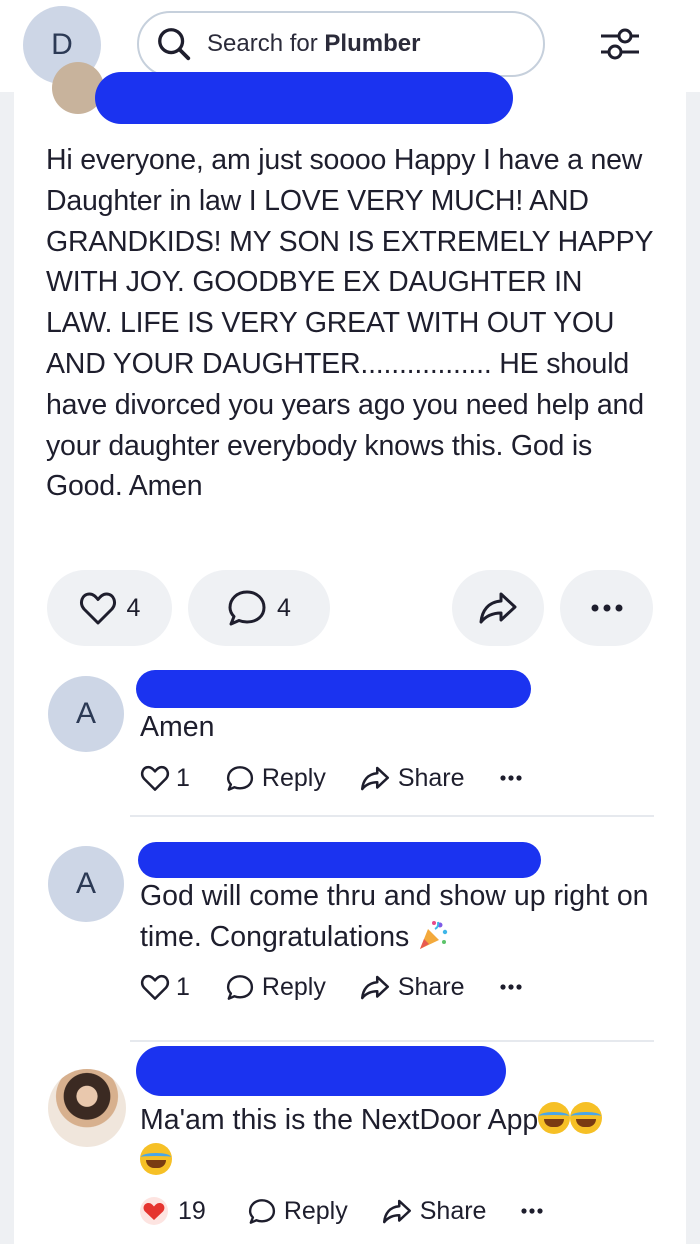 This screenshot has width=700, height=1244. What do you see at coordinates (395, 1141) in the screenshot?
I see `comment-text: Ma'am this is the NextDoor App` at bounding box center [395, 1141].